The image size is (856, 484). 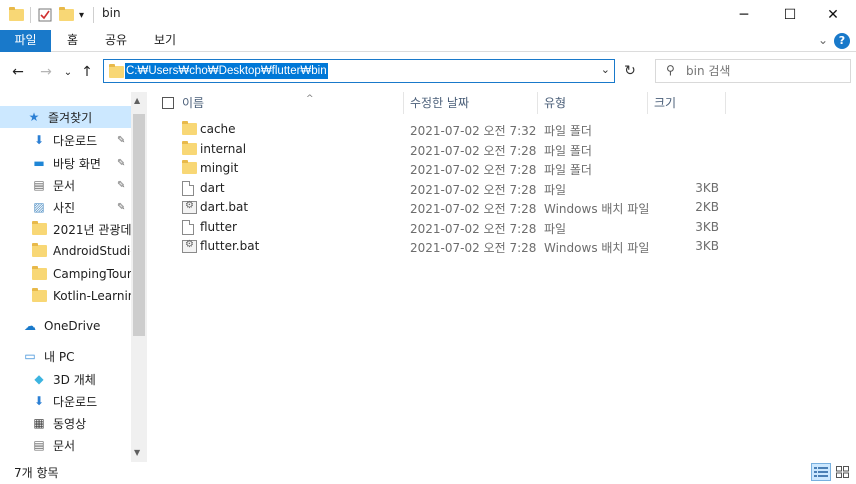 What do you see at coordinates (139, 225) in the screenshot?
I see `scrollbar-thumb` at bounding box center [139, 225].